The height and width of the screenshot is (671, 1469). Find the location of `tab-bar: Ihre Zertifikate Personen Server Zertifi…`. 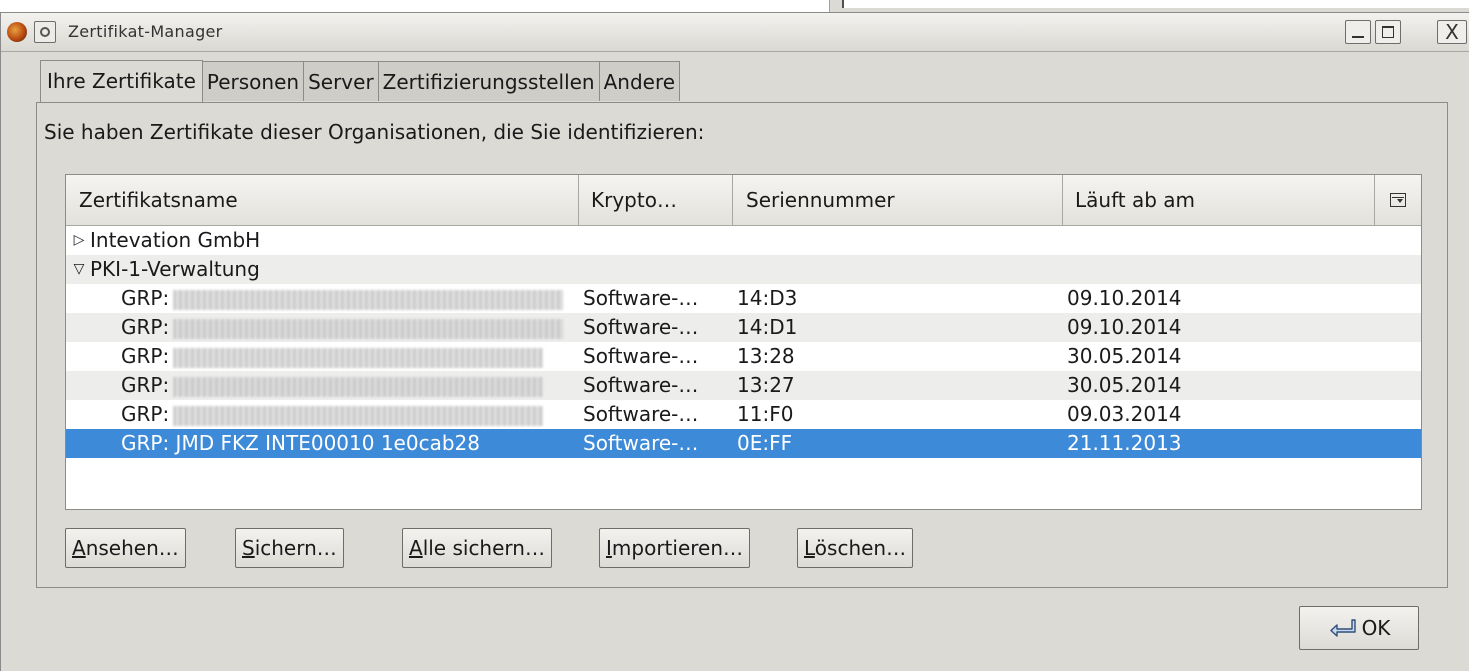

tab-bar: Ihre Zertifikate Personen Server Zertifi… is located at coordinates (360, 81).